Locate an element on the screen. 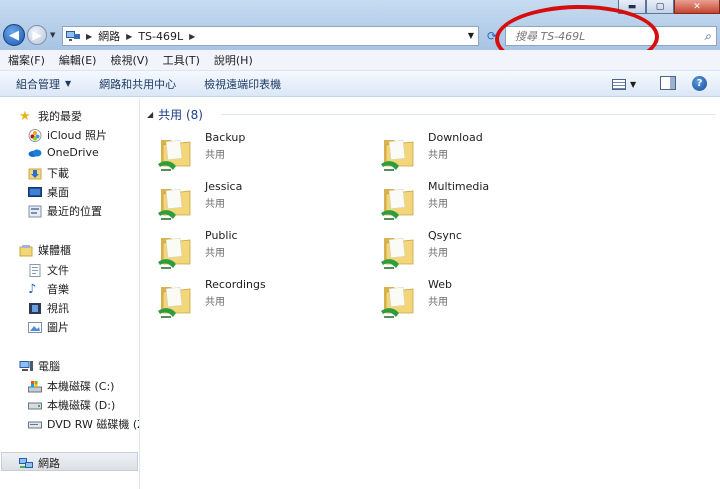  breadcrumb-network: 網路 is located at coordinates (109, 36).